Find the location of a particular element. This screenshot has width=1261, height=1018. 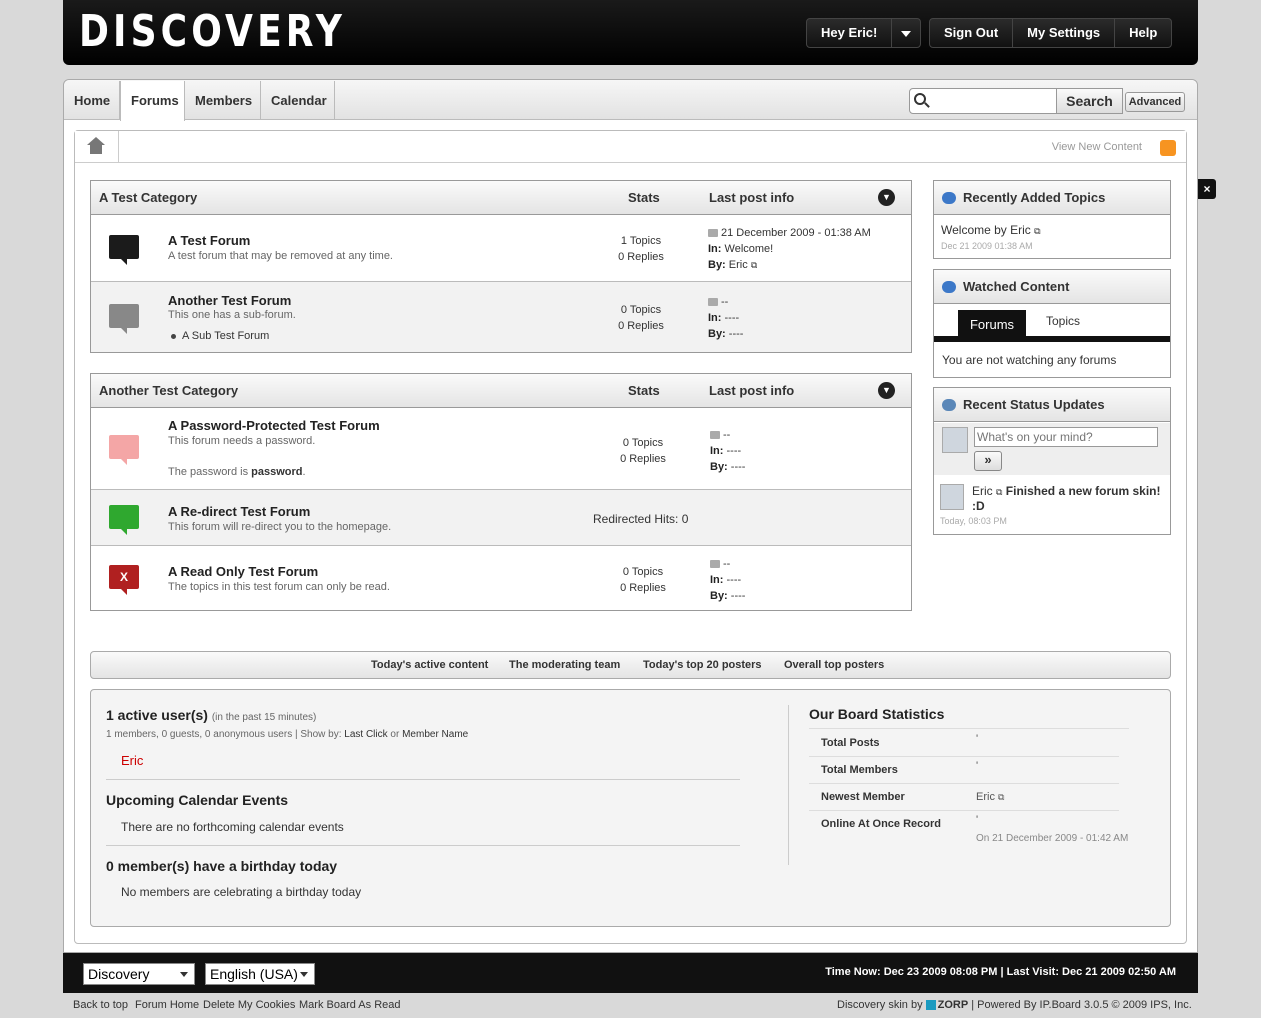

password-value: password is located at coordinates (277, 472).